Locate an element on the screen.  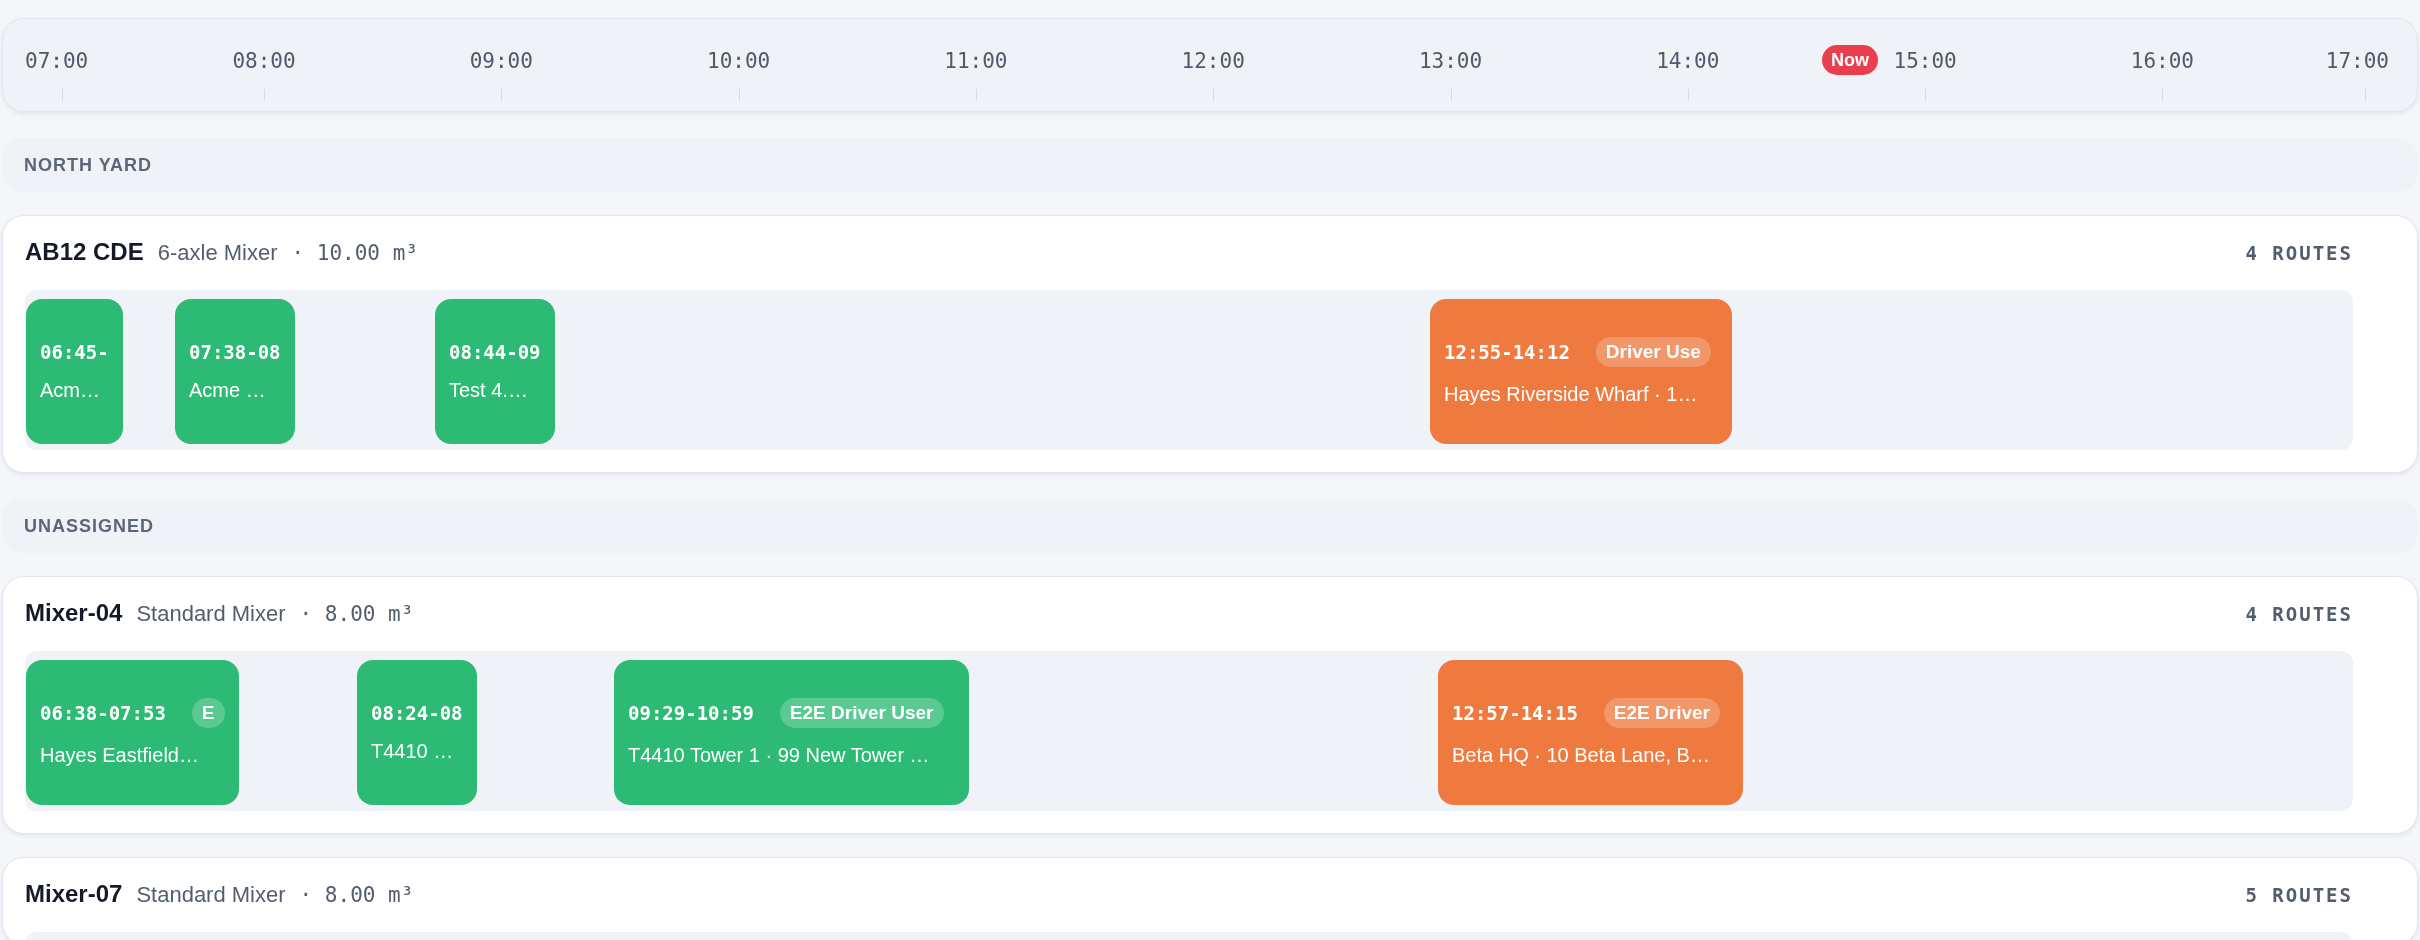
route-time: 12:55-14:12 is located at coordinates (1507, 352).